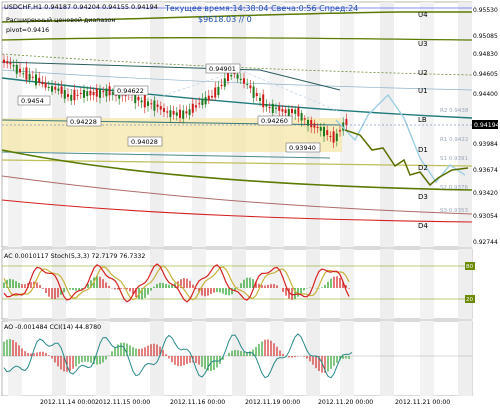 This screenshot has width=500, height=408. I want to click on svg-text: 0.94622, so click(130, 91).